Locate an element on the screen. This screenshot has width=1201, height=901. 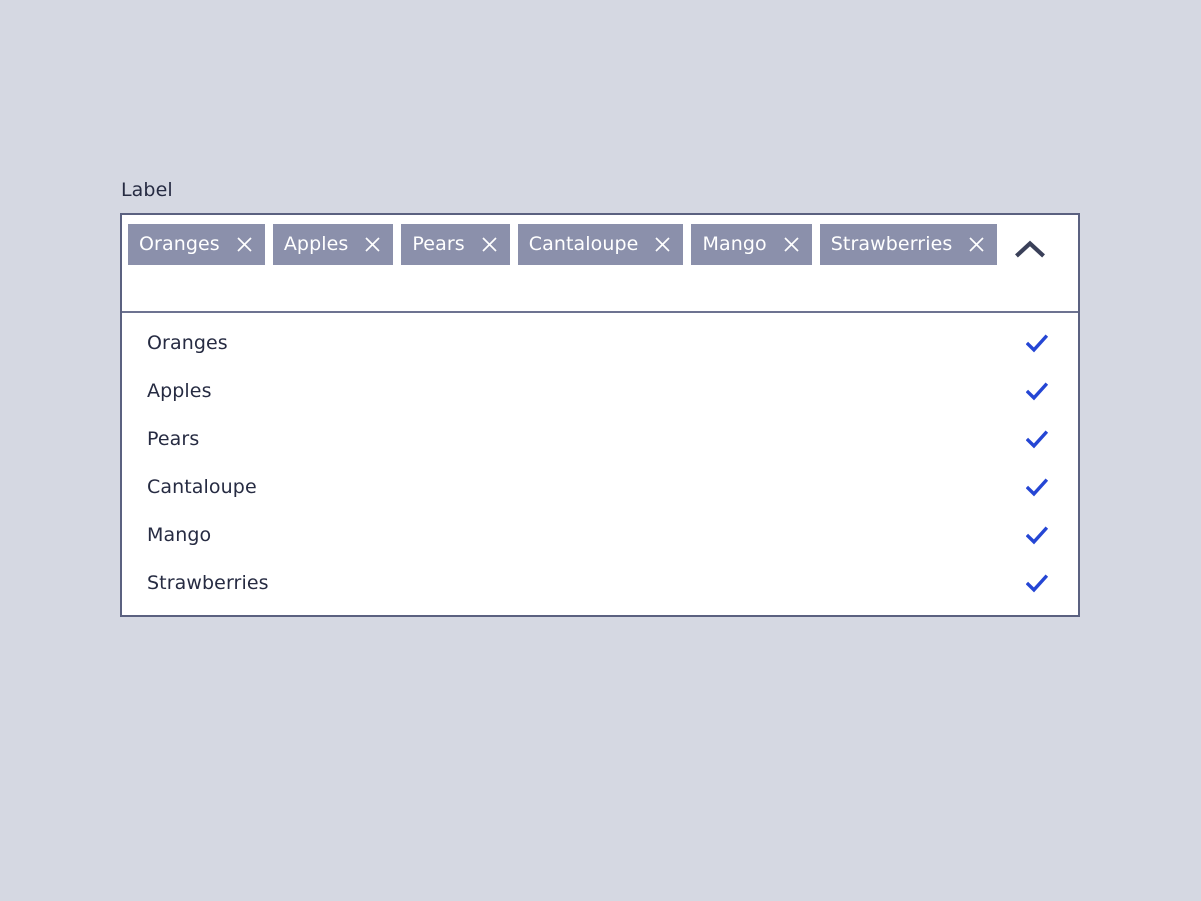
list-item: Oranges is located at coordinates (600, 343).